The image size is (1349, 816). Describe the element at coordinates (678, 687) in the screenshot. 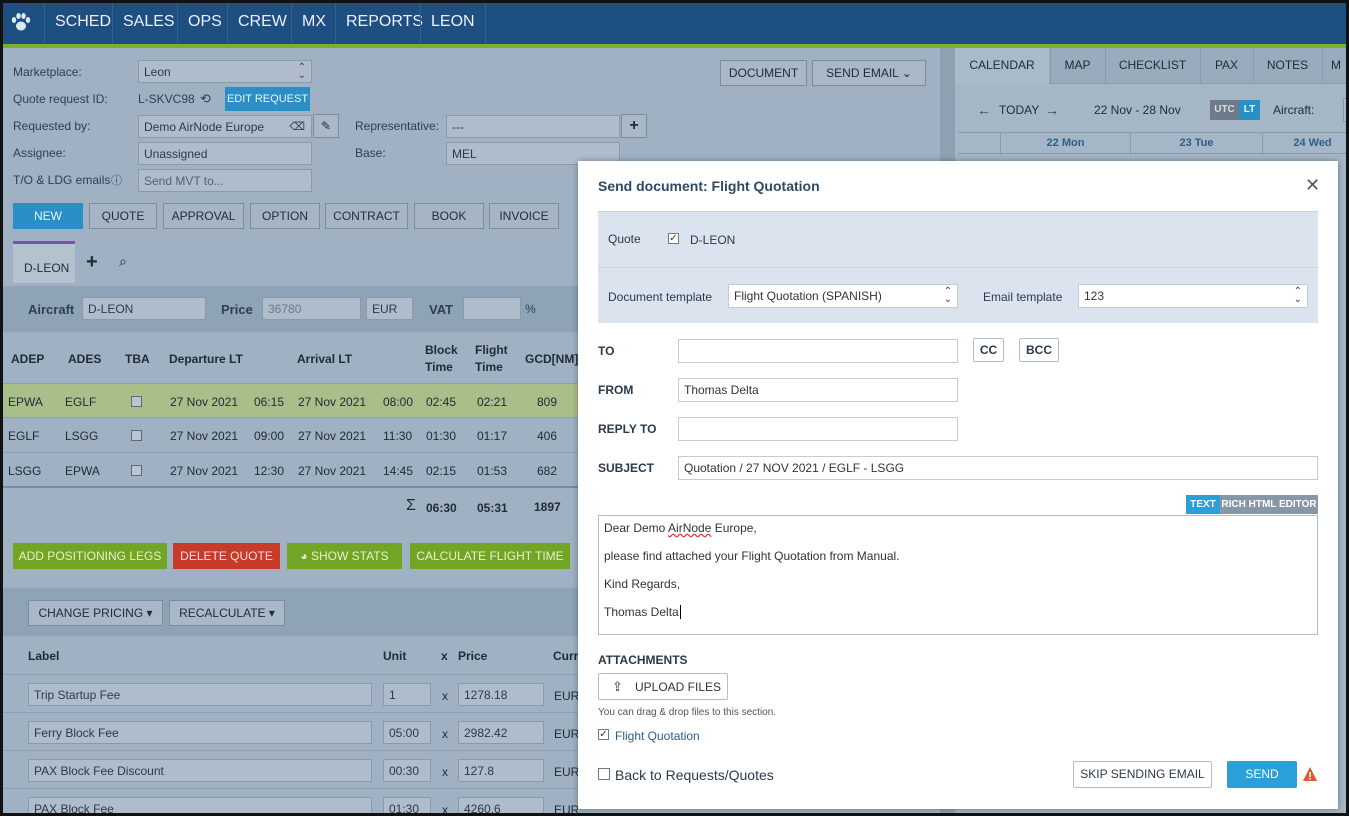

I see `upload-files-label: UPLOAD FILES` at that location.